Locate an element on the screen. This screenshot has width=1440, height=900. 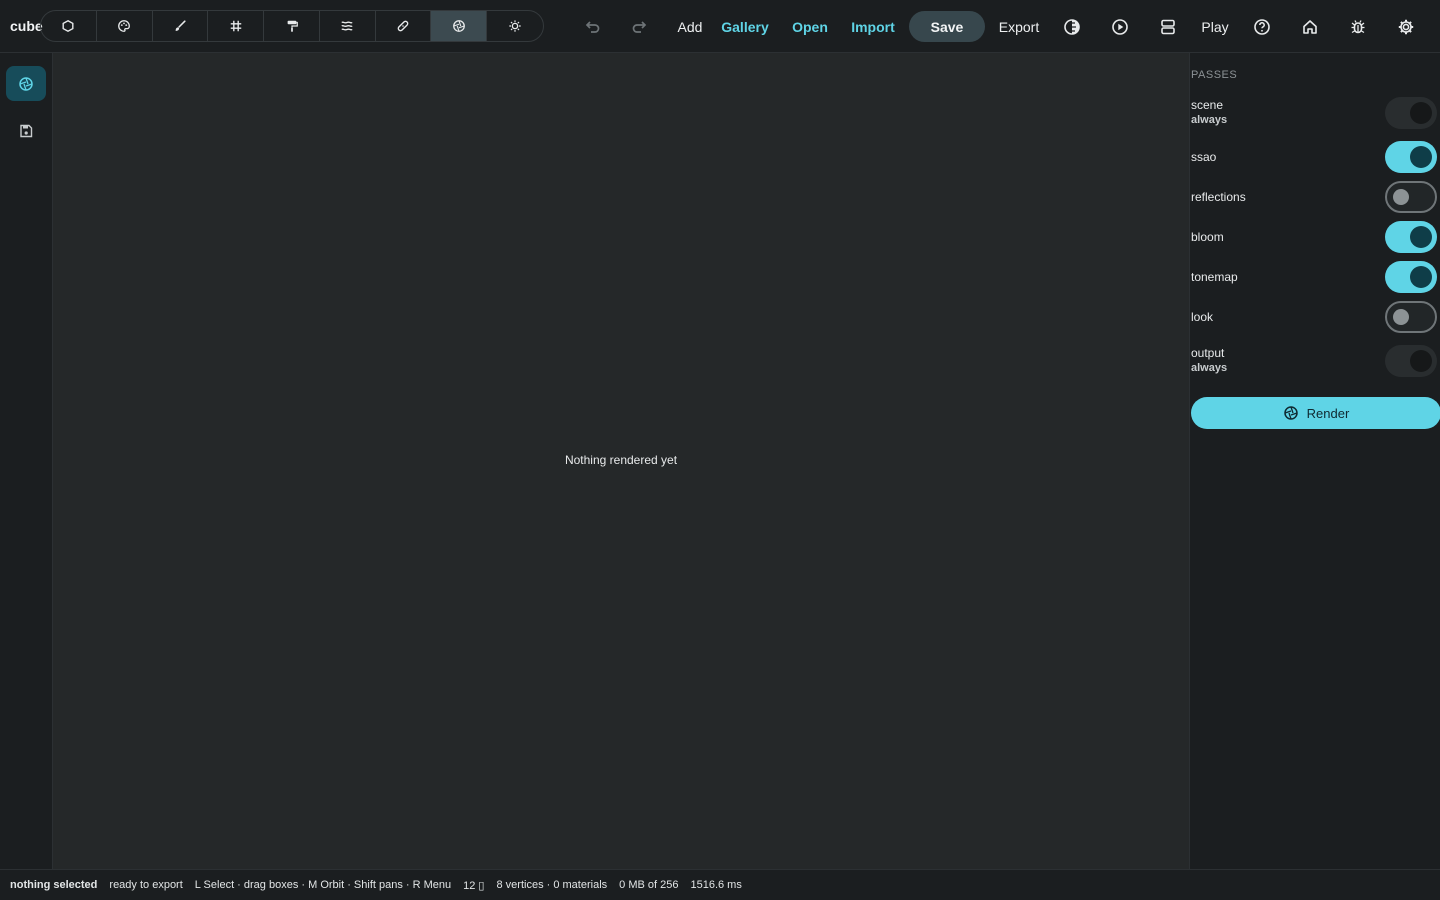
layout-button is located at coordinates (1168, 26).